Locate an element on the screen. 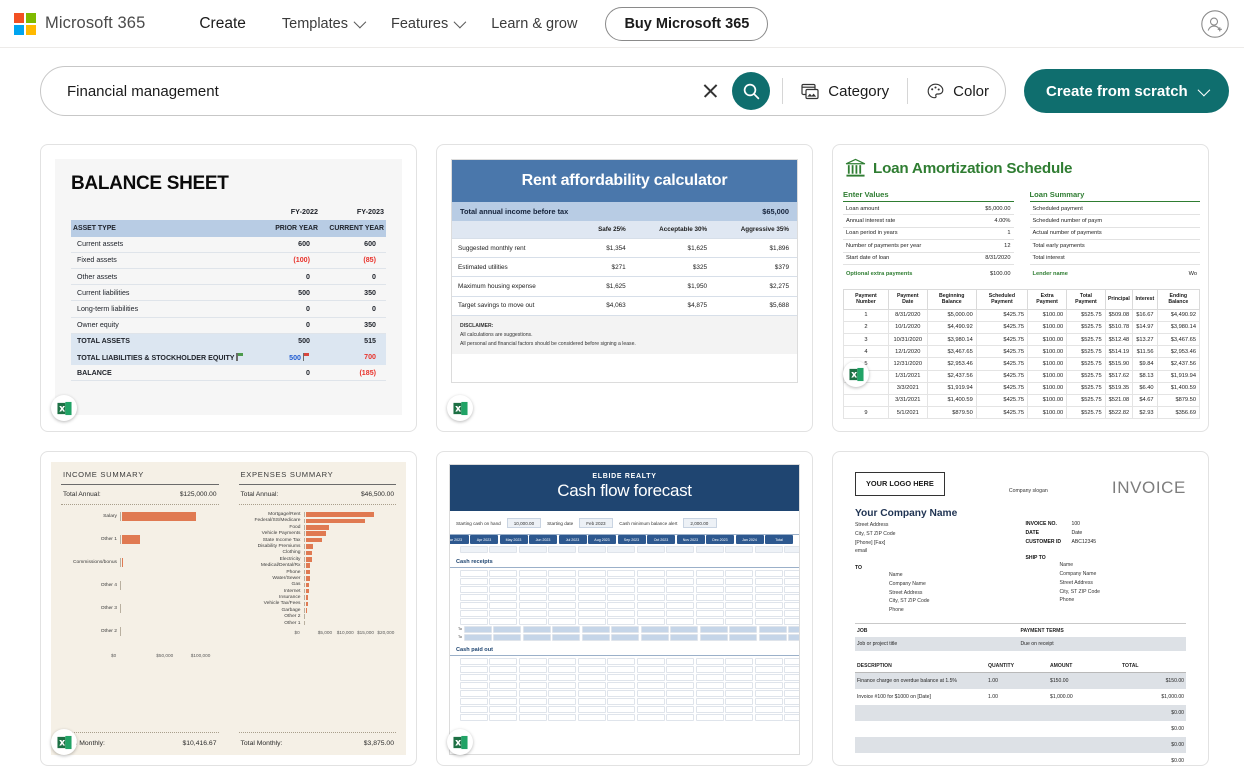 The image size is (1244, 775). table-row: Supplies is located at coordinates (627, 701).